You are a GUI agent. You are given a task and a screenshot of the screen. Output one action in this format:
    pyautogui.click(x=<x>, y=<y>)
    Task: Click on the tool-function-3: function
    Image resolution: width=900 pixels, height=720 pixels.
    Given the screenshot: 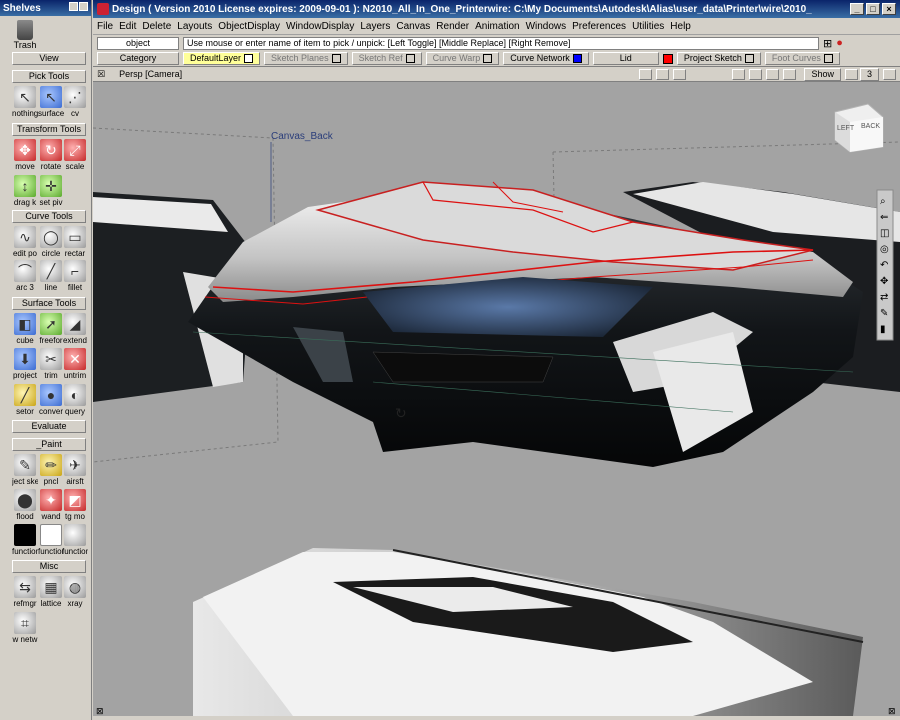 What is the action you would take?
    pyautogui.click(x=75, y=540)
    